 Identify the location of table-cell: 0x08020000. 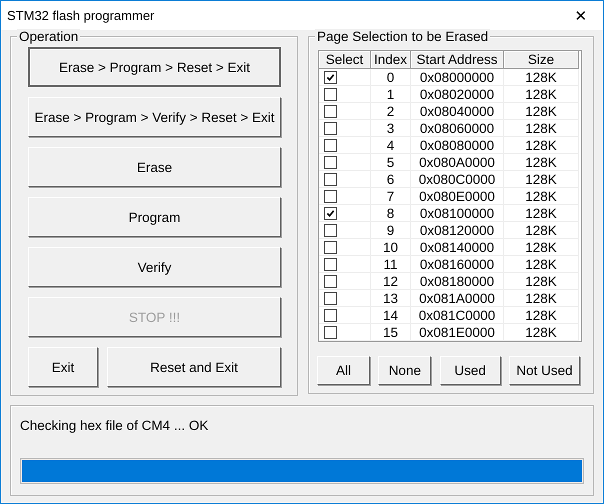
(457, 94).